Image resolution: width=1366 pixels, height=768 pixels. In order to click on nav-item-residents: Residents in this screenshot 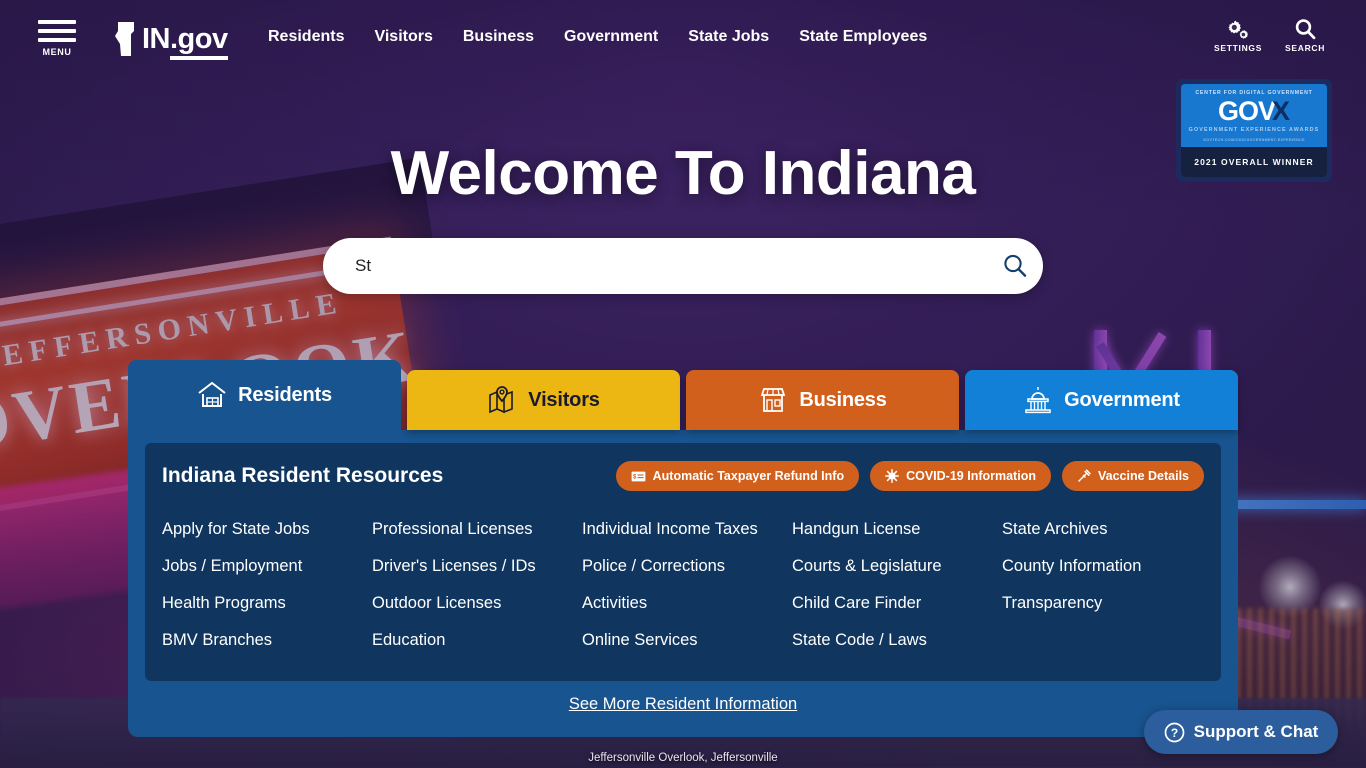, I will do `click(306, 37)`.